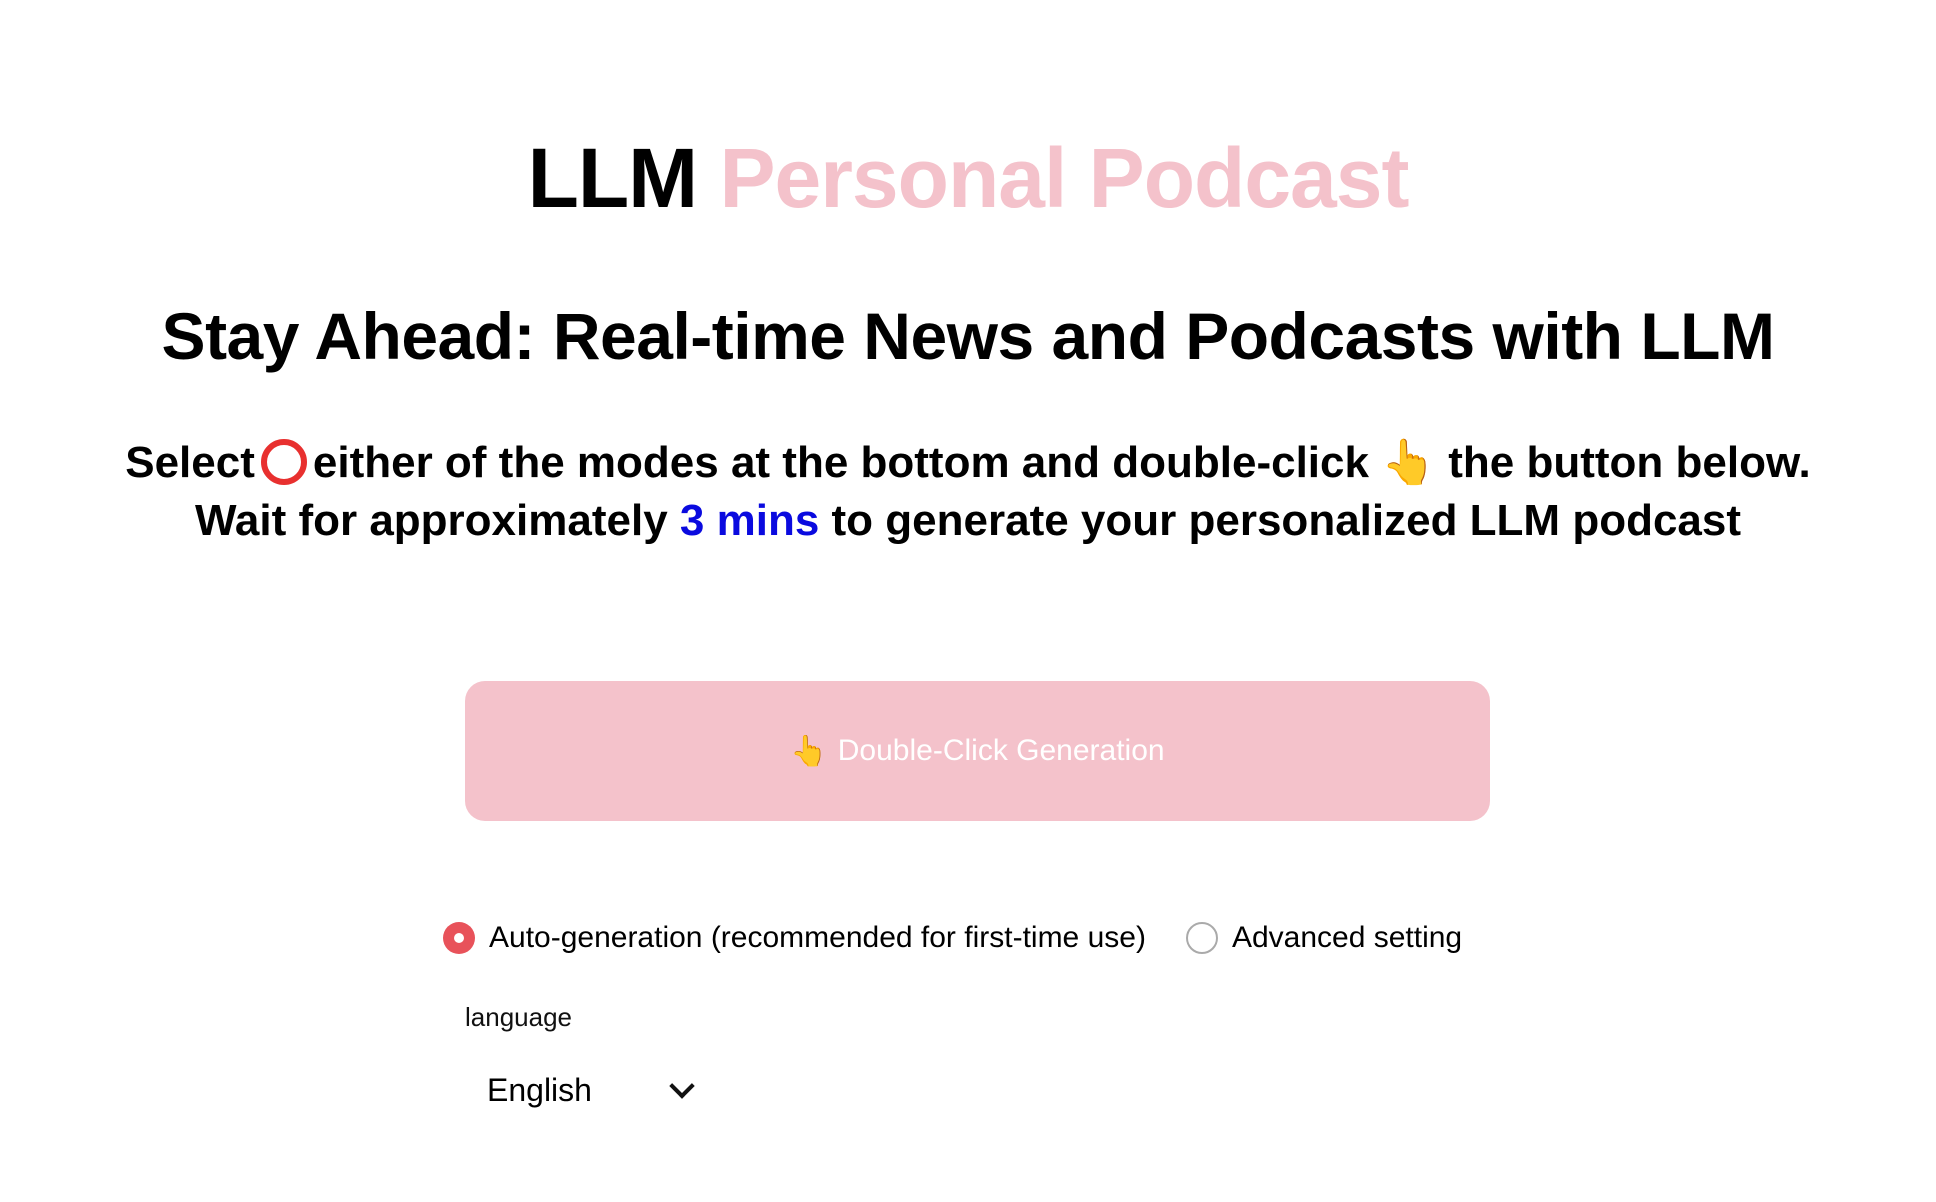 The width and height of the screenshot is (1936, 1202). I want to click on language-selected-value: English, so click(539, 1089).